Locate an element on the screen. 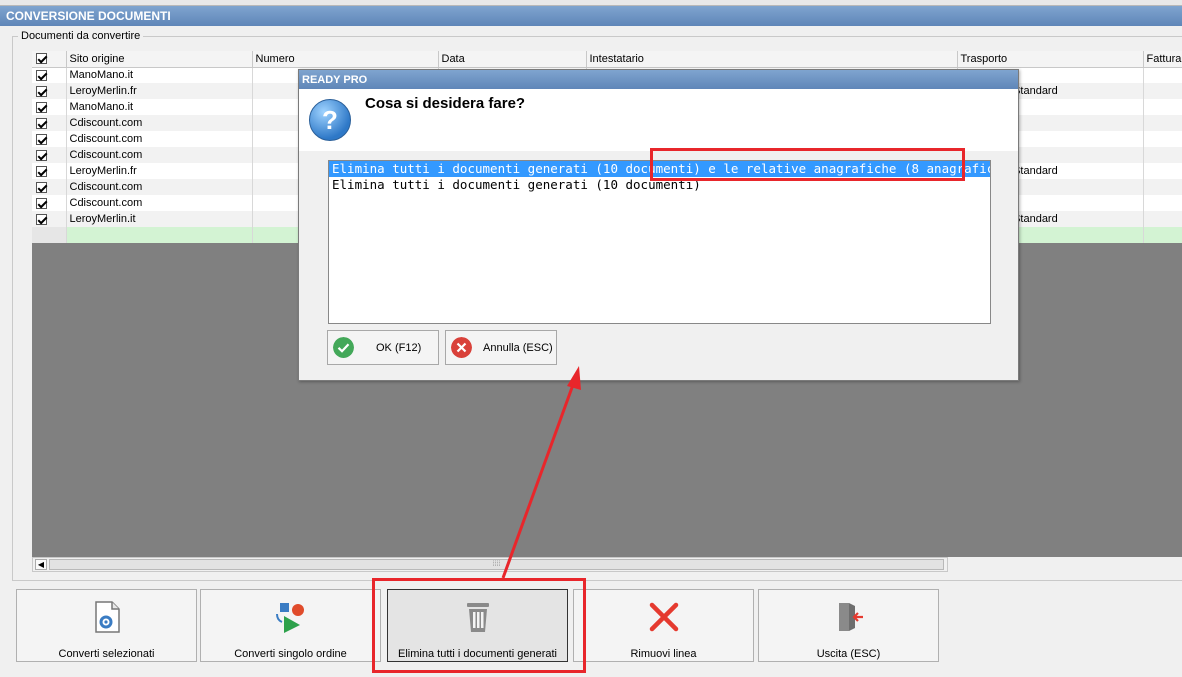  column-header-data: Data is located at coordinates (512, 59).